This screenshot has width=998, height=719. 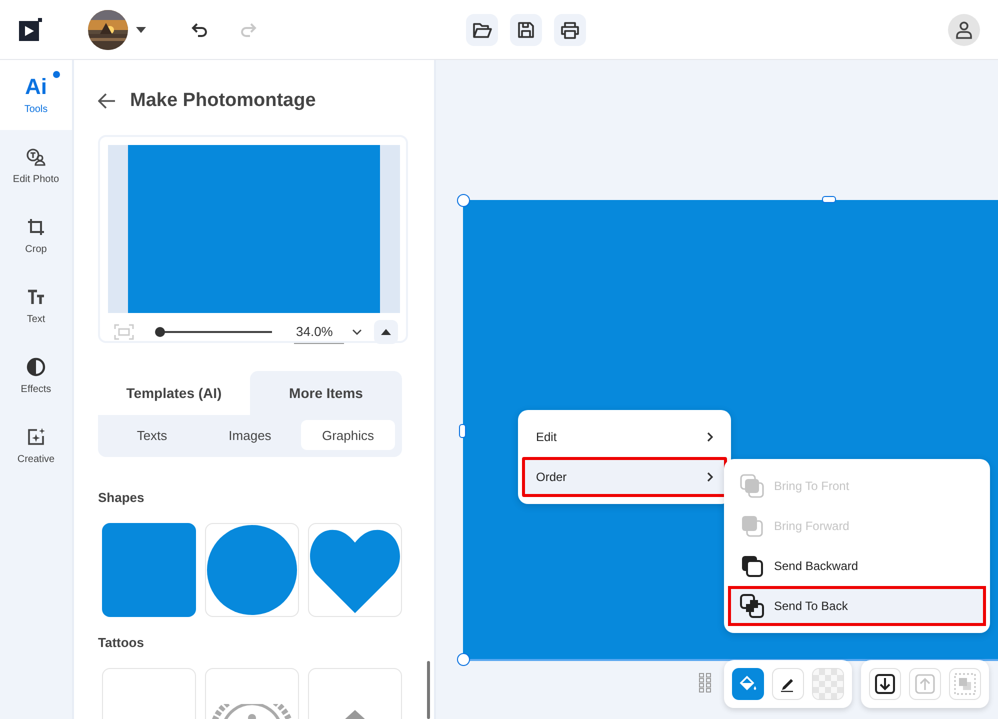 I want to click on category-tab: Texts, so click(x=152, y=435).